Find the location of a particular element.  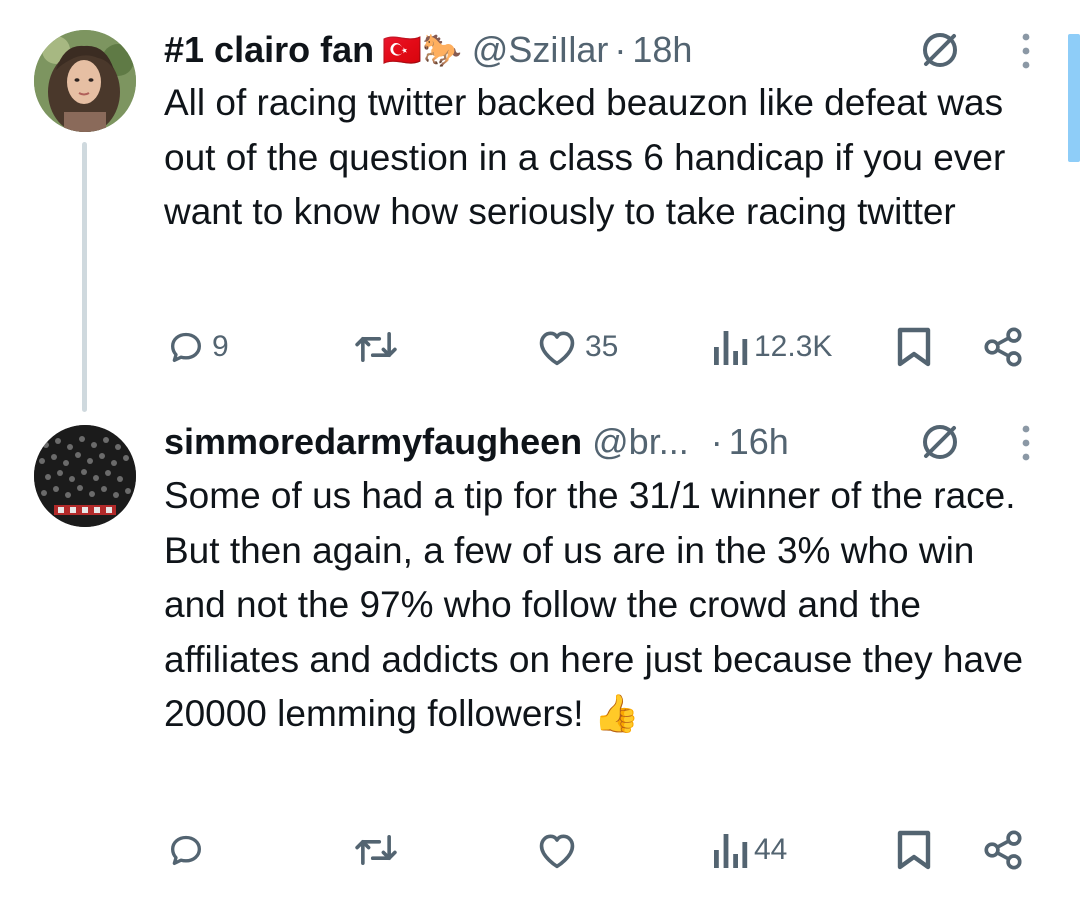

tweet-header: #1 clairo fan 🇹🇷🐎 @SziIlar · 18h is located at coordinates (428, 50).